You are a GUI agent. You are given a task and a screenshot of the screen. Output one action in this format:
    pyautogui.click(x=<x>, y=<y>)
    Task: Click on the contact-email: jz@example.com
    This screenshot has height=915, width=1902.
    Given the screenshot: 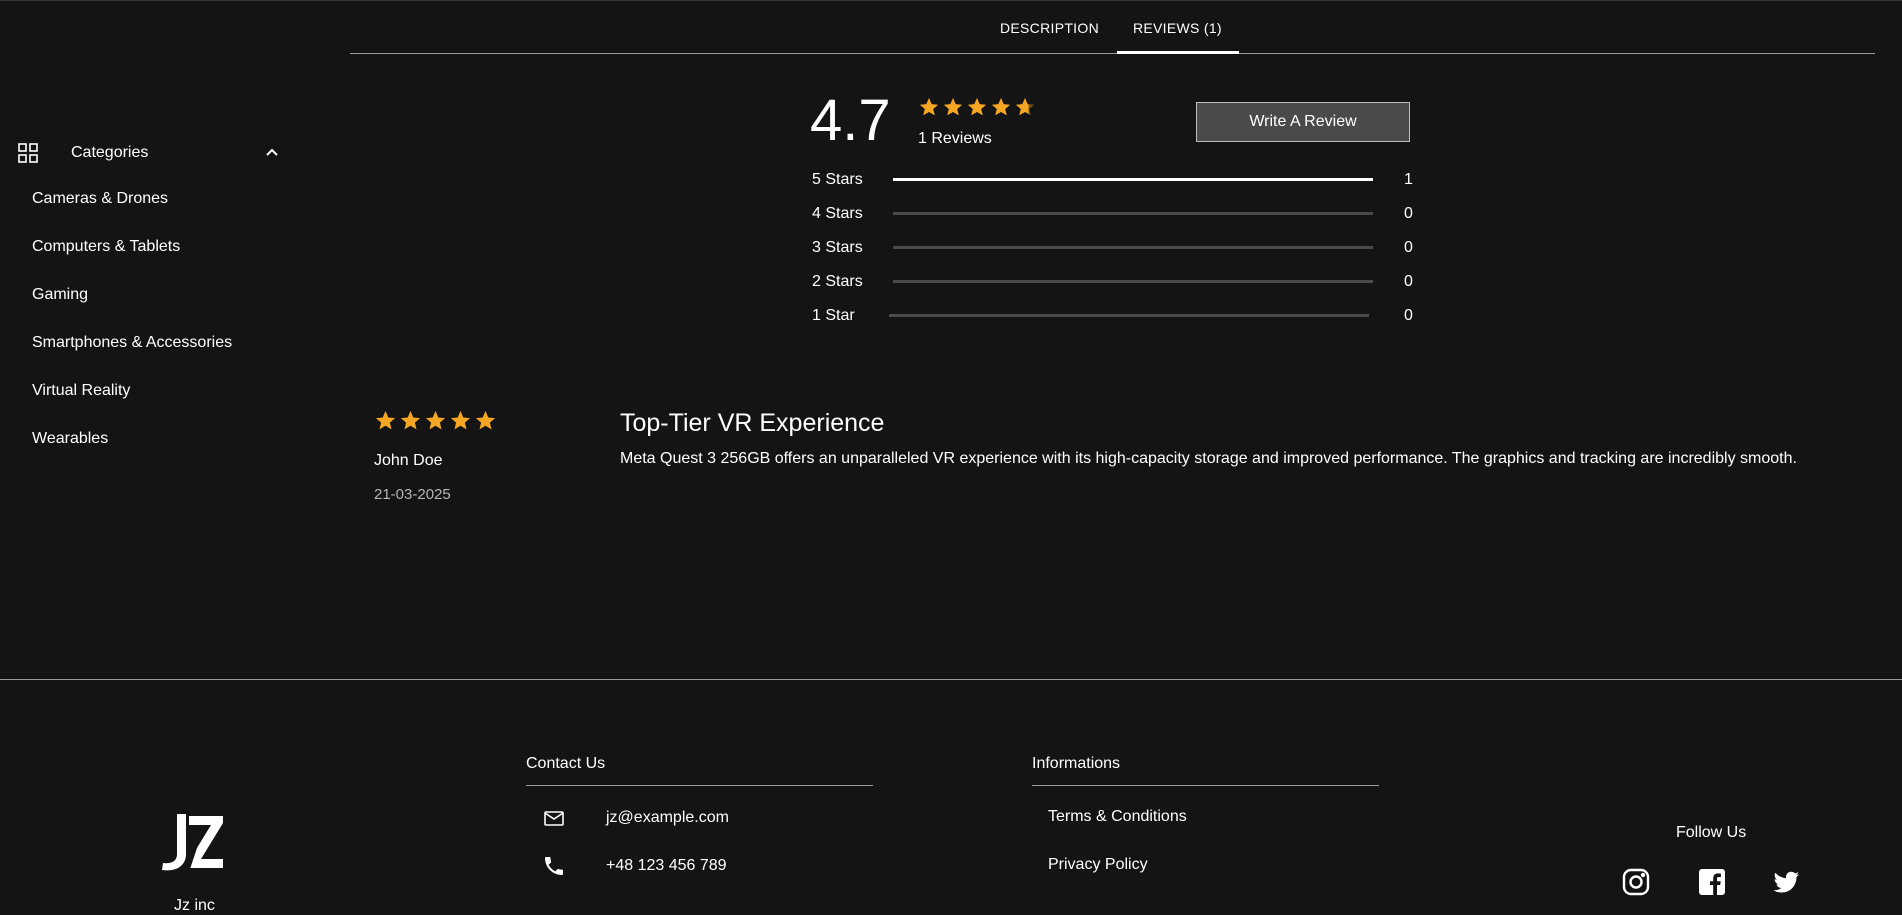 What is the action you would take?
    pyautogui.click(x=667, y=818)
    